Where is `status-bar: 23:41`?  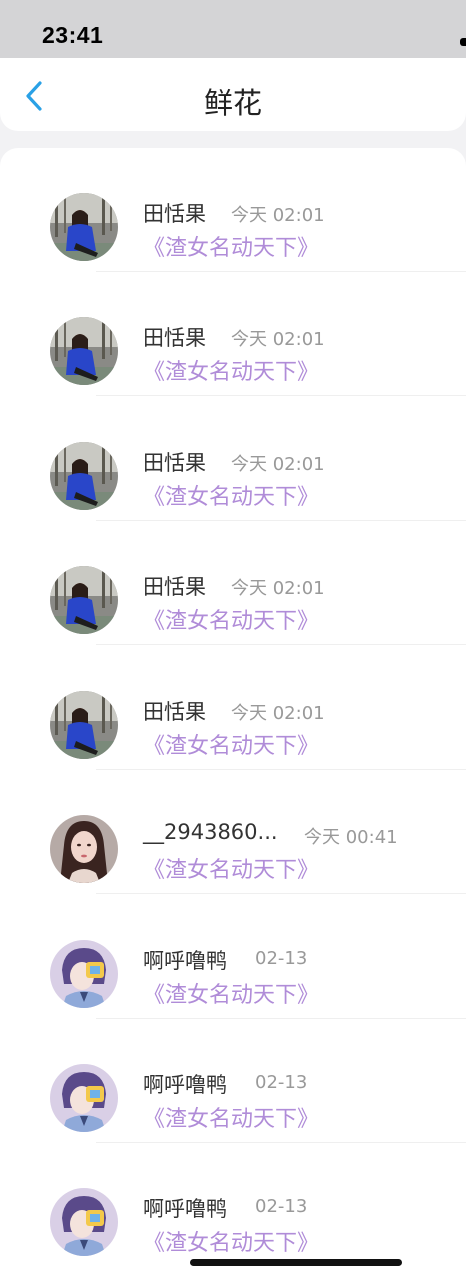
status-bar: 23:41 is located at coordinates (233, 29).